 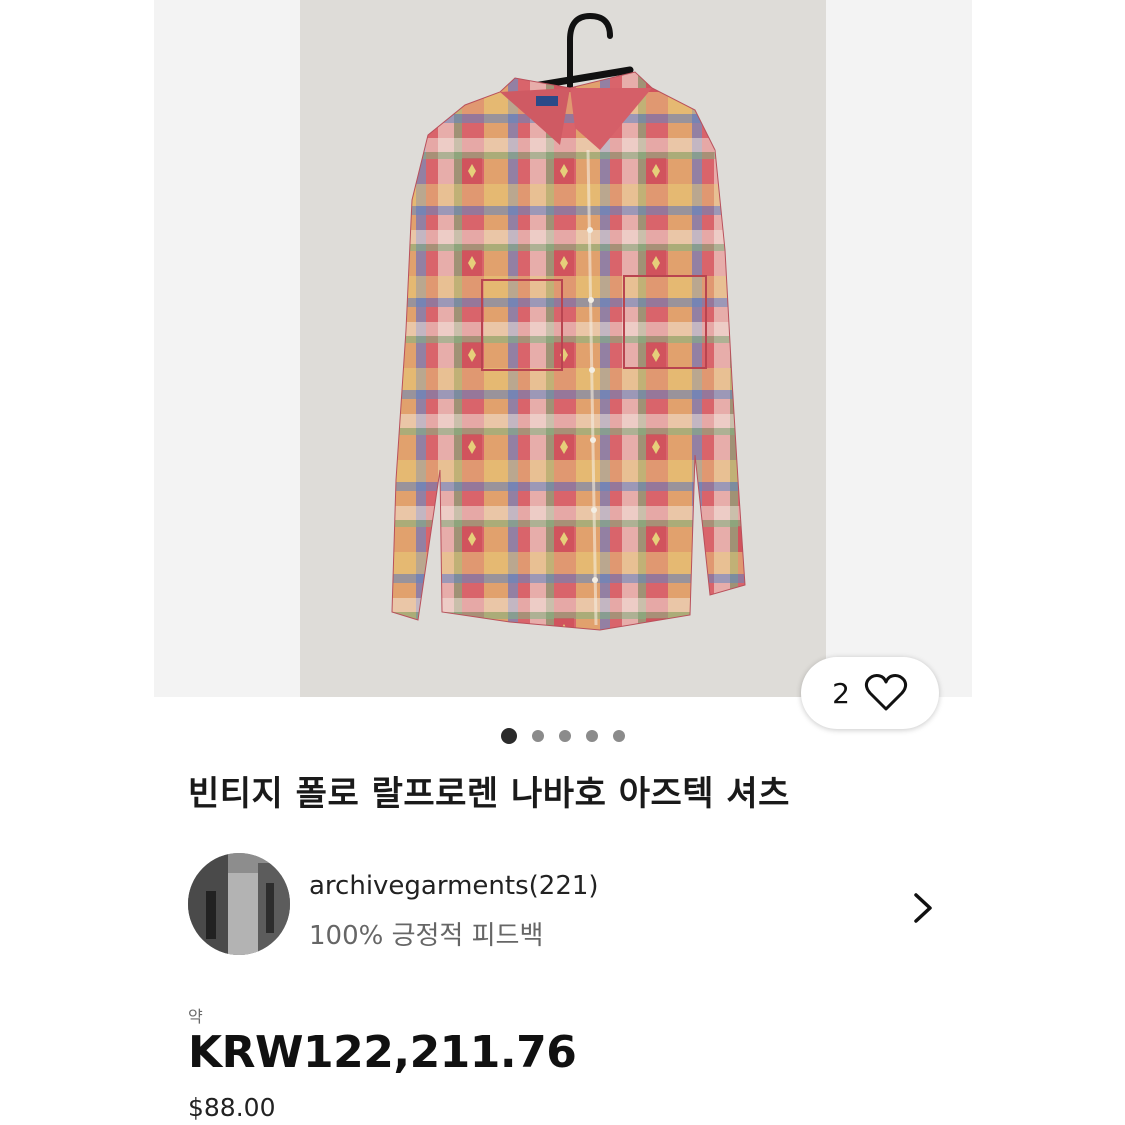 I want to click on pagination-dot-active, so click(x=508, y=736).